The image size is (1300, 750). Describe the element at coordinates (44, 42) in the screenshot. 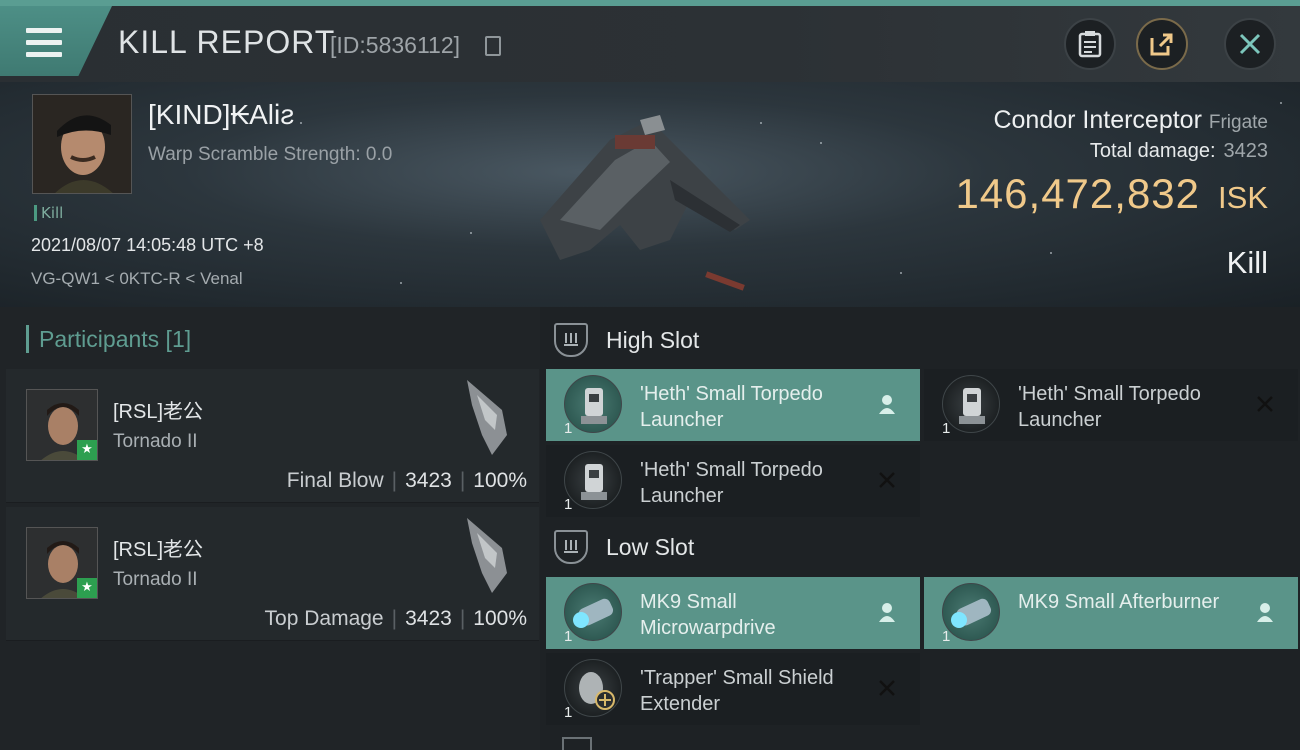

I see `hamburger-icon` at that location.